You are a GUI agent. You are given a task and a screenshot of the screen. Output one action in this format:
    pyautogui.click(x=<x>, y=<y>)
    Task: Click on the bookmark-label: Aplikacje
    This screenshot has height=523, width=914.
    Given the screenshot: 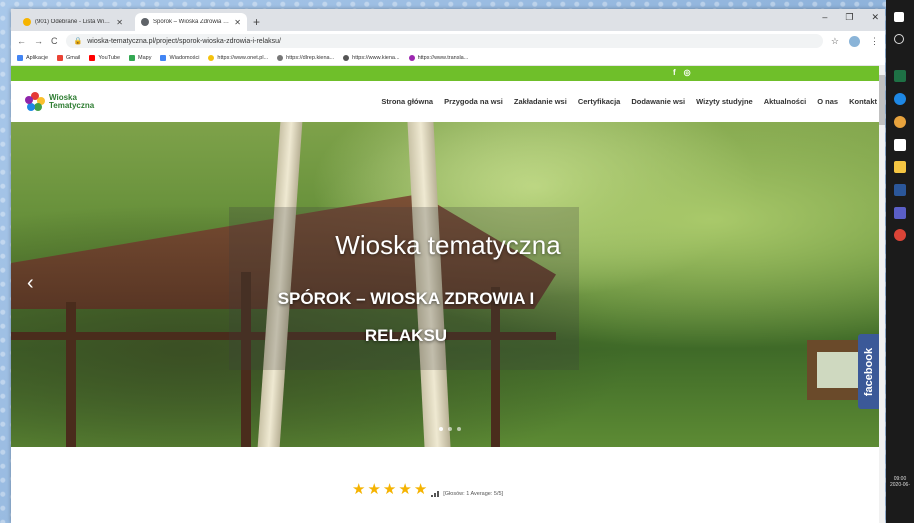 What is the action you would take?
    pyautogui.click(x=37, y=58)
    